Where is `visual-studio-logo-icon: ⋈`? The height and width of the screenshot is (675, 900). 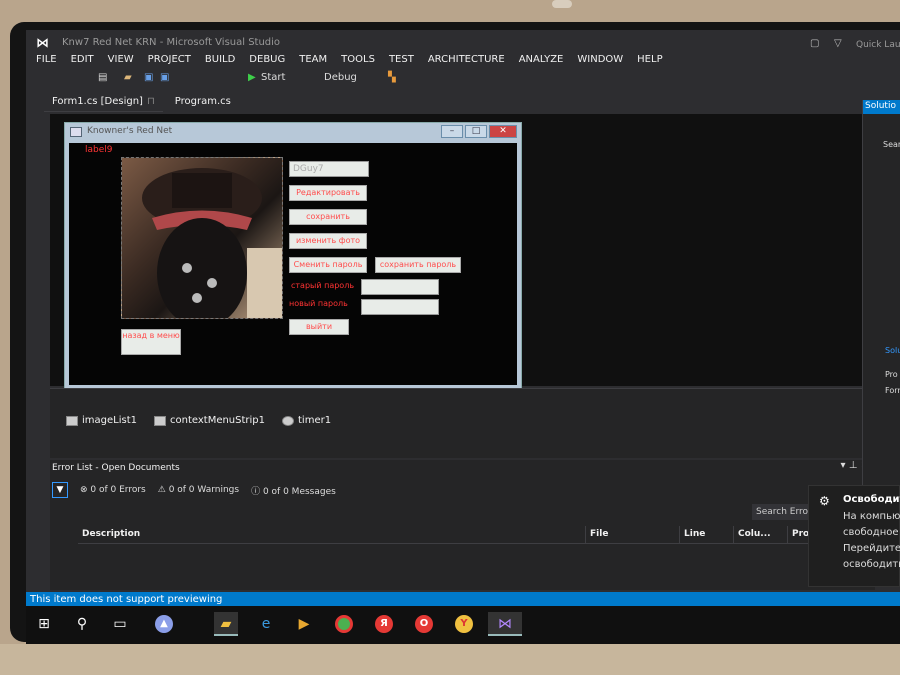 visual-studio-logo-icon: ⋈ is located at coordinates (42, 43).